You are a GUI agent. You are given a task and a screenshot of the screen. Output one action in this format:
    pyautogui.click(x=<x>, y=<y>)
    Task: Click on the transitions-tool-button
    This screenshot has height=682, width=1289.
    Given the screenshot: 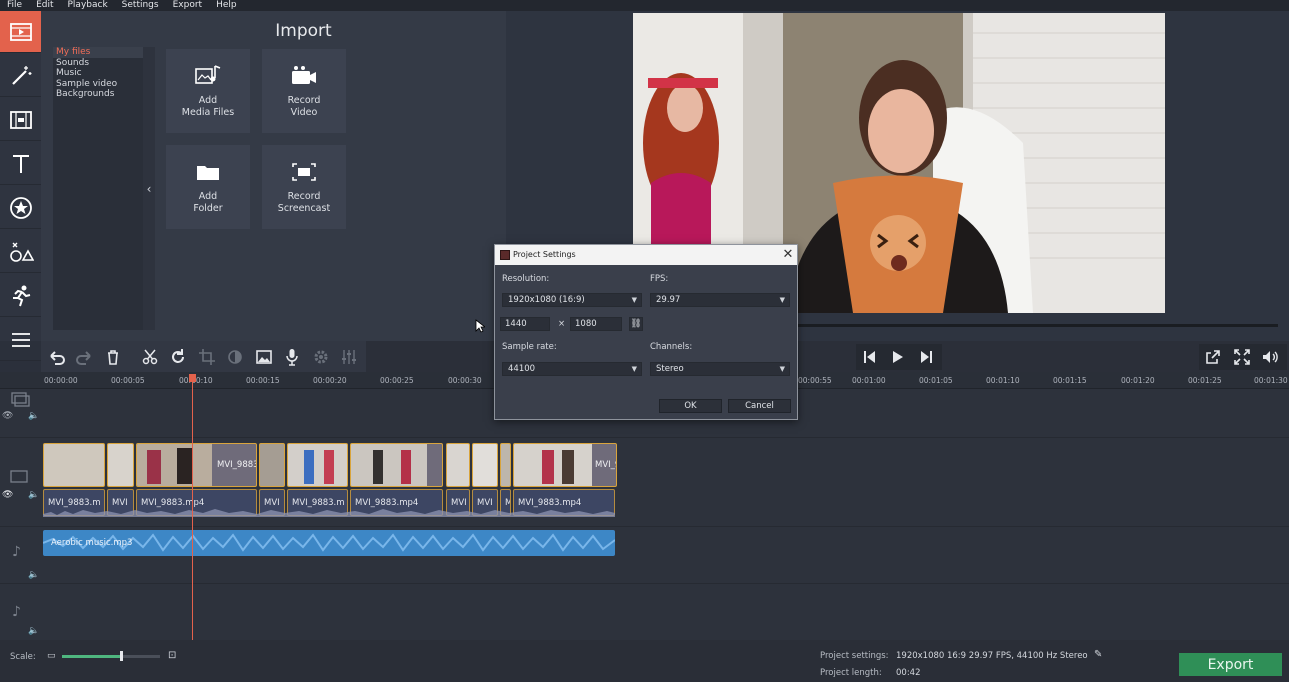 What is the action you would take?
    pyautogui.click(x=20, y=120)
    